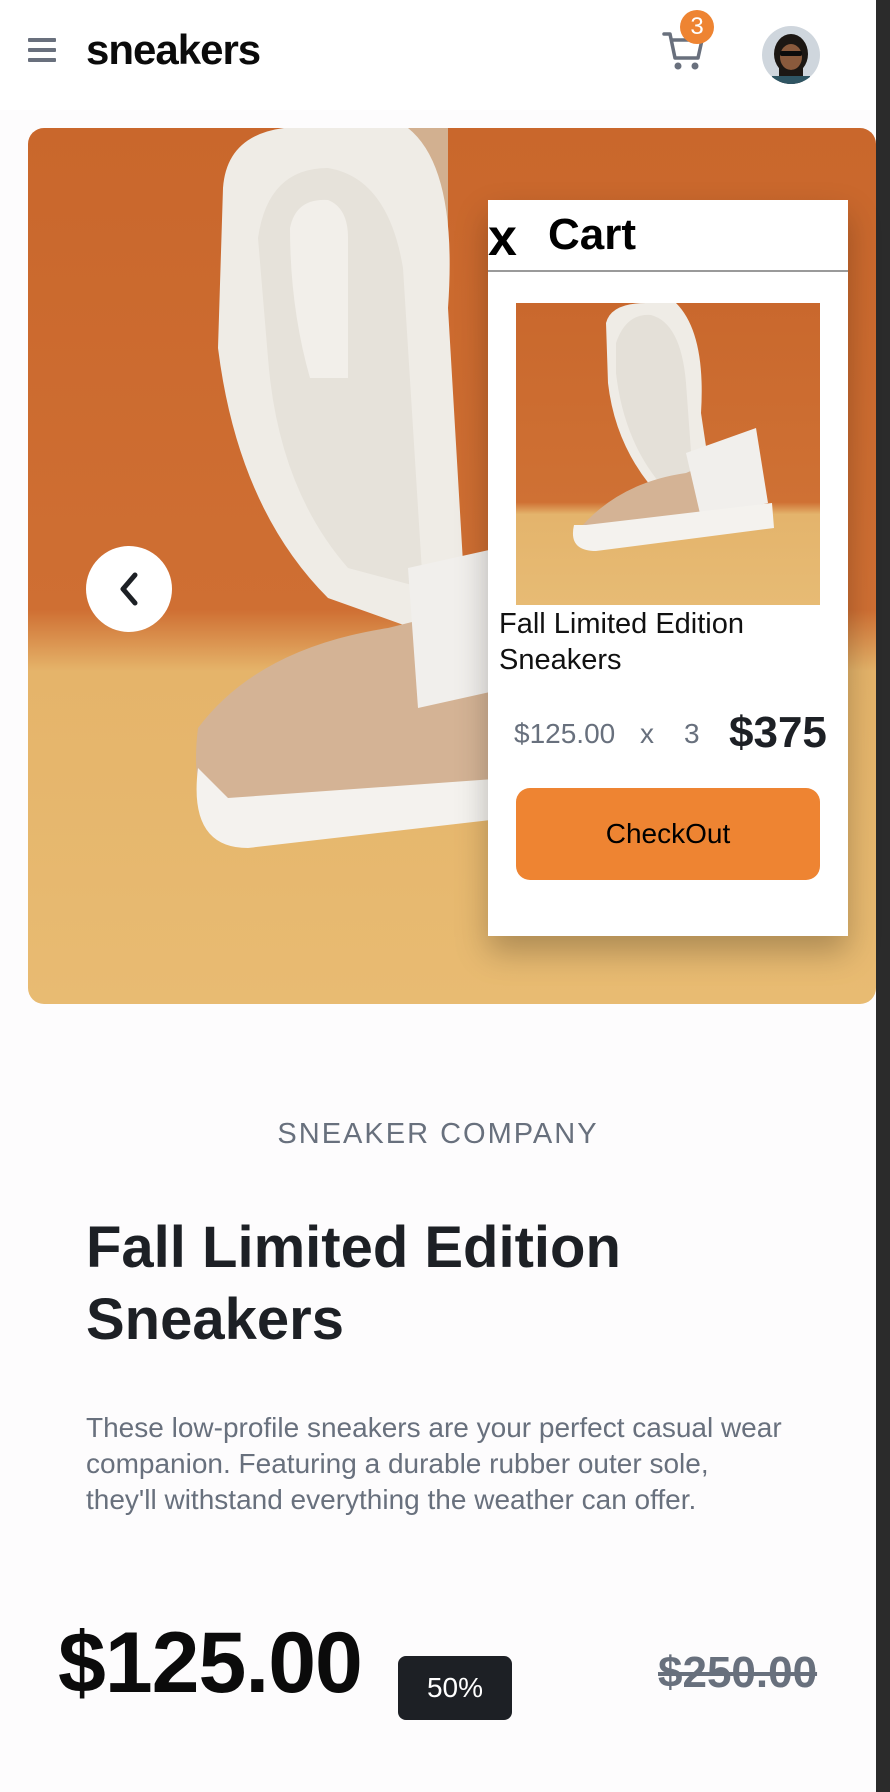 The image size is (890, 1792). What do you see at coordinates (502, 238) in the screenshot?
I see `close-icon: x` at bounding box center [502, 238].